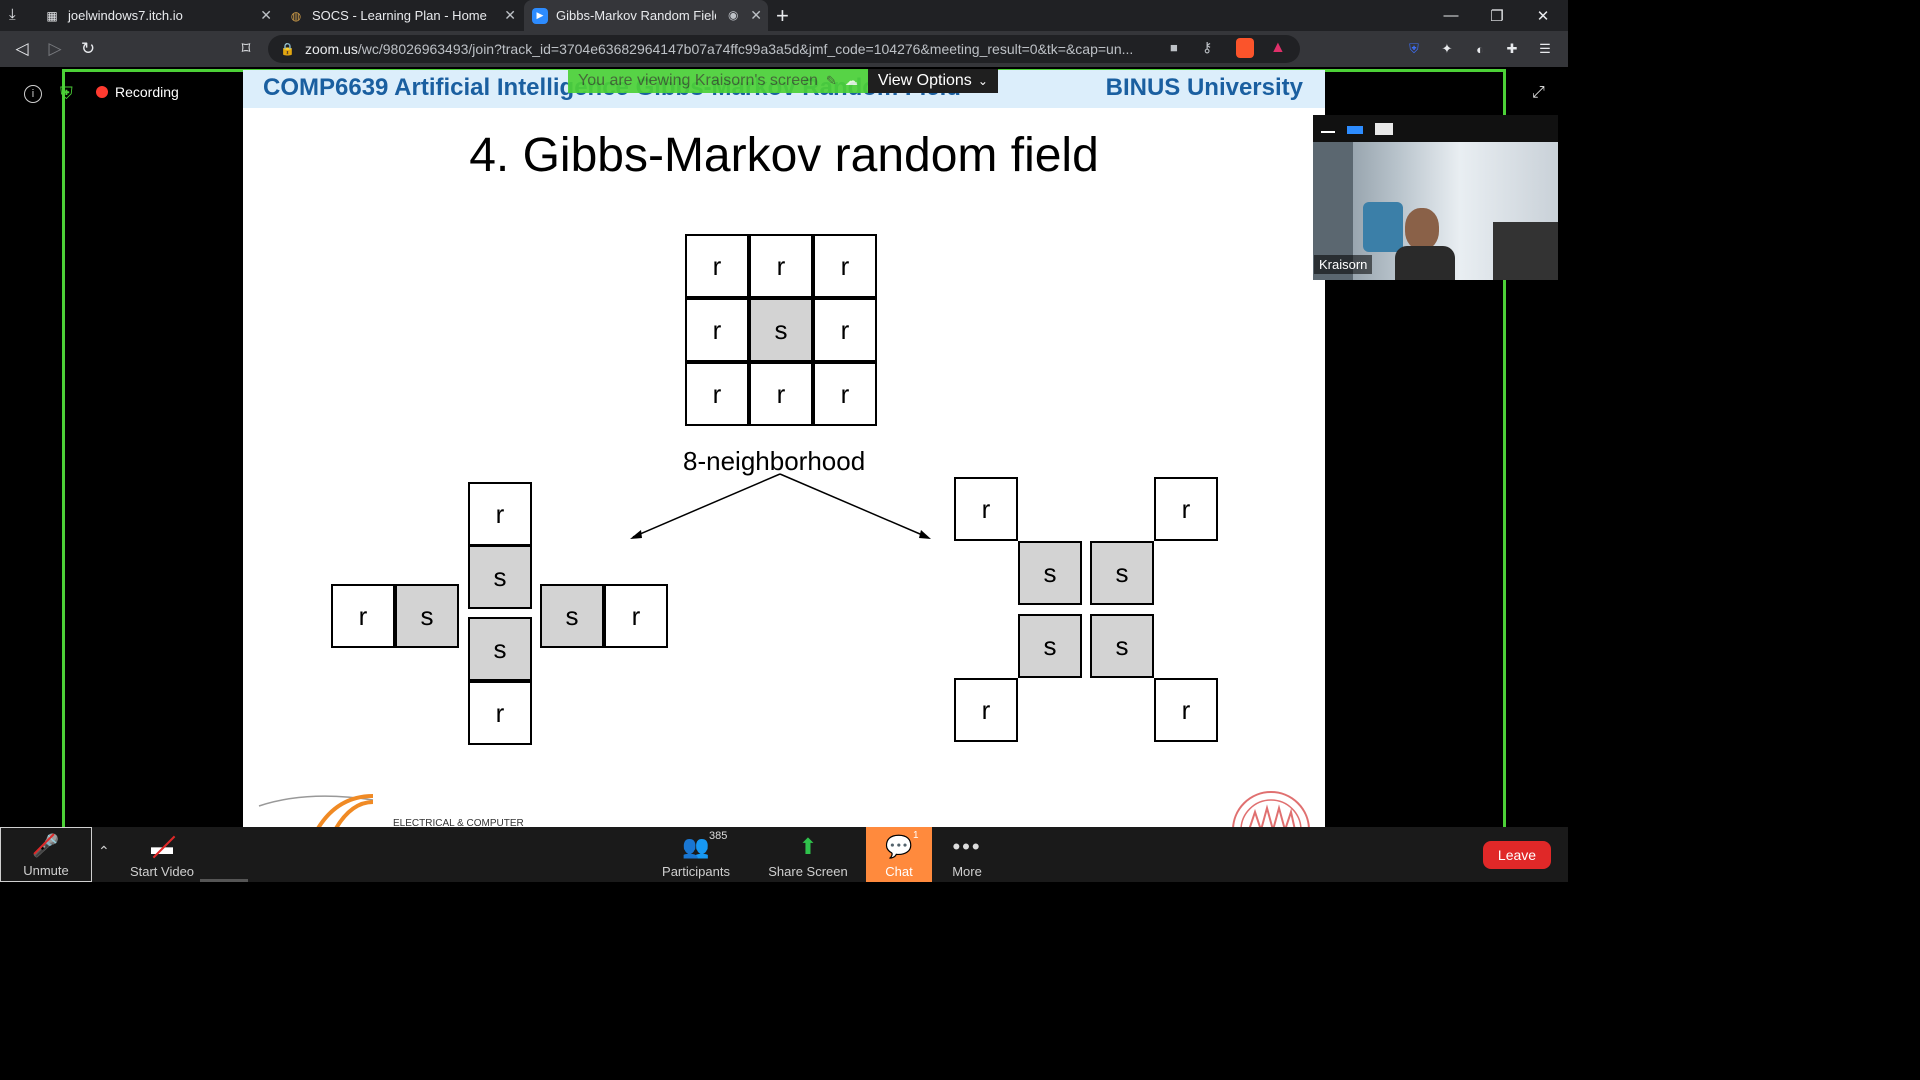  I want to click on view-options-button: View Options ⌄, so click(932, 81).